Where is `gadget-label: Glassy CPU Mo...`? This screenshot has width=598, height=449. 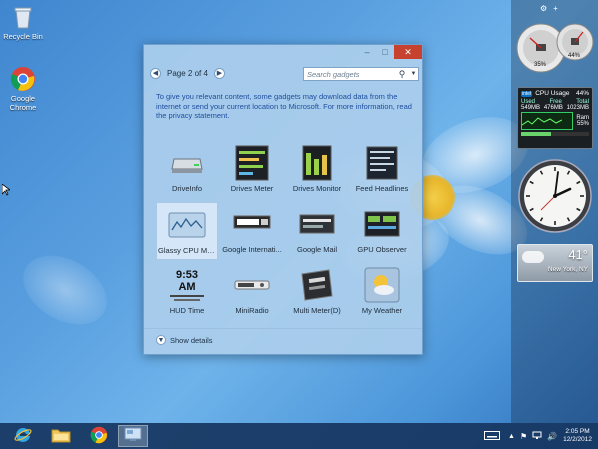 gadget-label: Glassy CPU Mo... is located at coordinates (187, 250).